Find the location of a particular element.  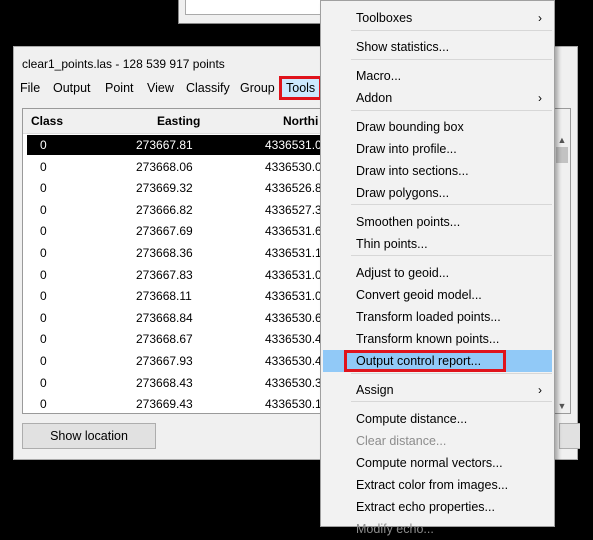

scroll-up-icon: ▲ is located at coordinates (562, 140).